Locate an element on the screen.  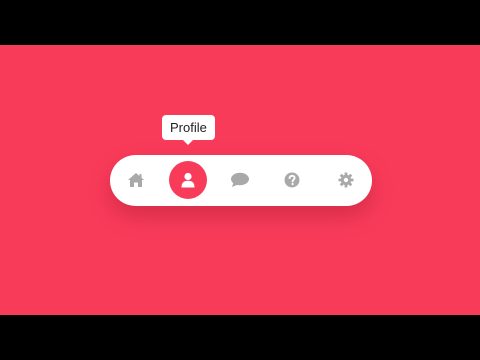
tooltip-label: Profile is located at coordinates (188, 127).